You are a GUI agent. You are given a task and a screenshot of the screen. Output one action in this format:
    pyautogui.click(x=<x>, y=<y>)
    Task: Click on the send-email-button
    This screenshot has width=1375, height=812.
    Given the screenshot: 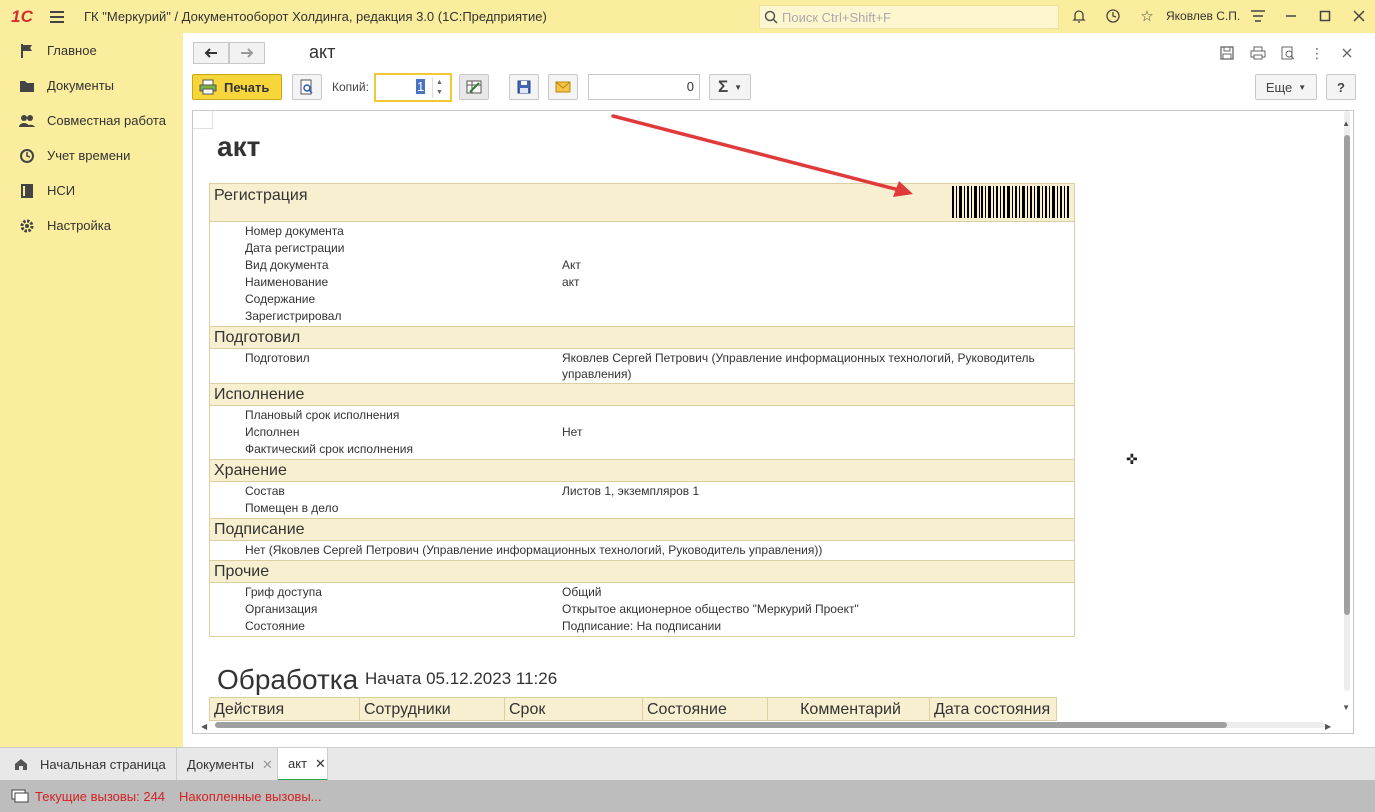 What is the action you would take?
    pyautogui.click(x=563, y=87)
    